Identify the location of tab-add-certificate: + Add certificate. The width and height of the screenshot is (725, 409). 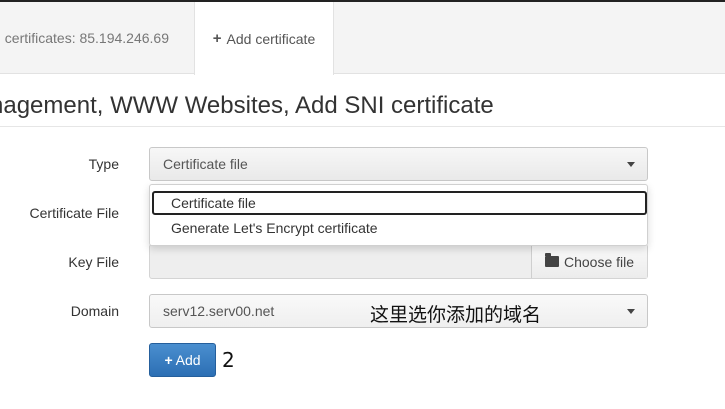
(264, 38).